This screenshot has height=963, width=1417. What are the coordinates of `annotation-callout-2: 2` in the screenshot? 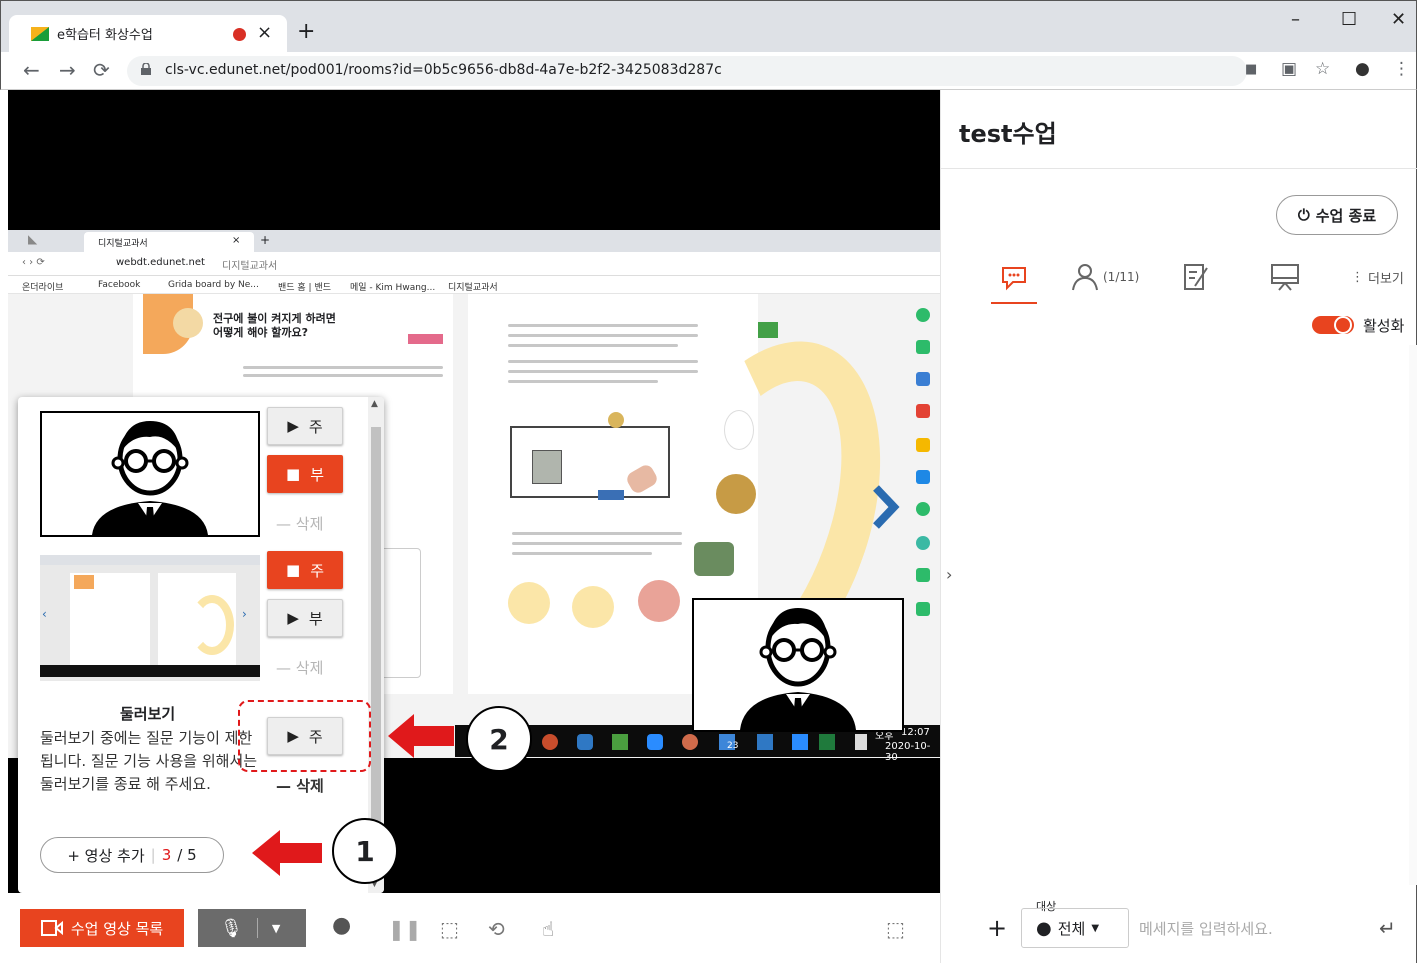 It's located at (499, 739).